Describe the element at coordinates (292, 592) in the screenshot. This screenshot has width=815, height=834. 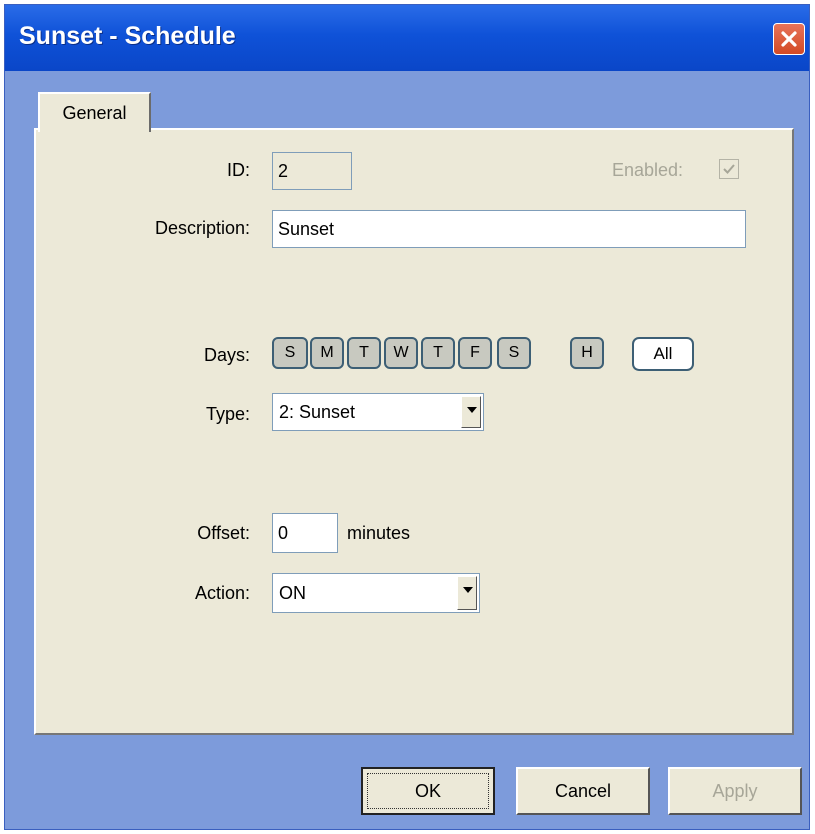
I see `action-value: ON` at that location.